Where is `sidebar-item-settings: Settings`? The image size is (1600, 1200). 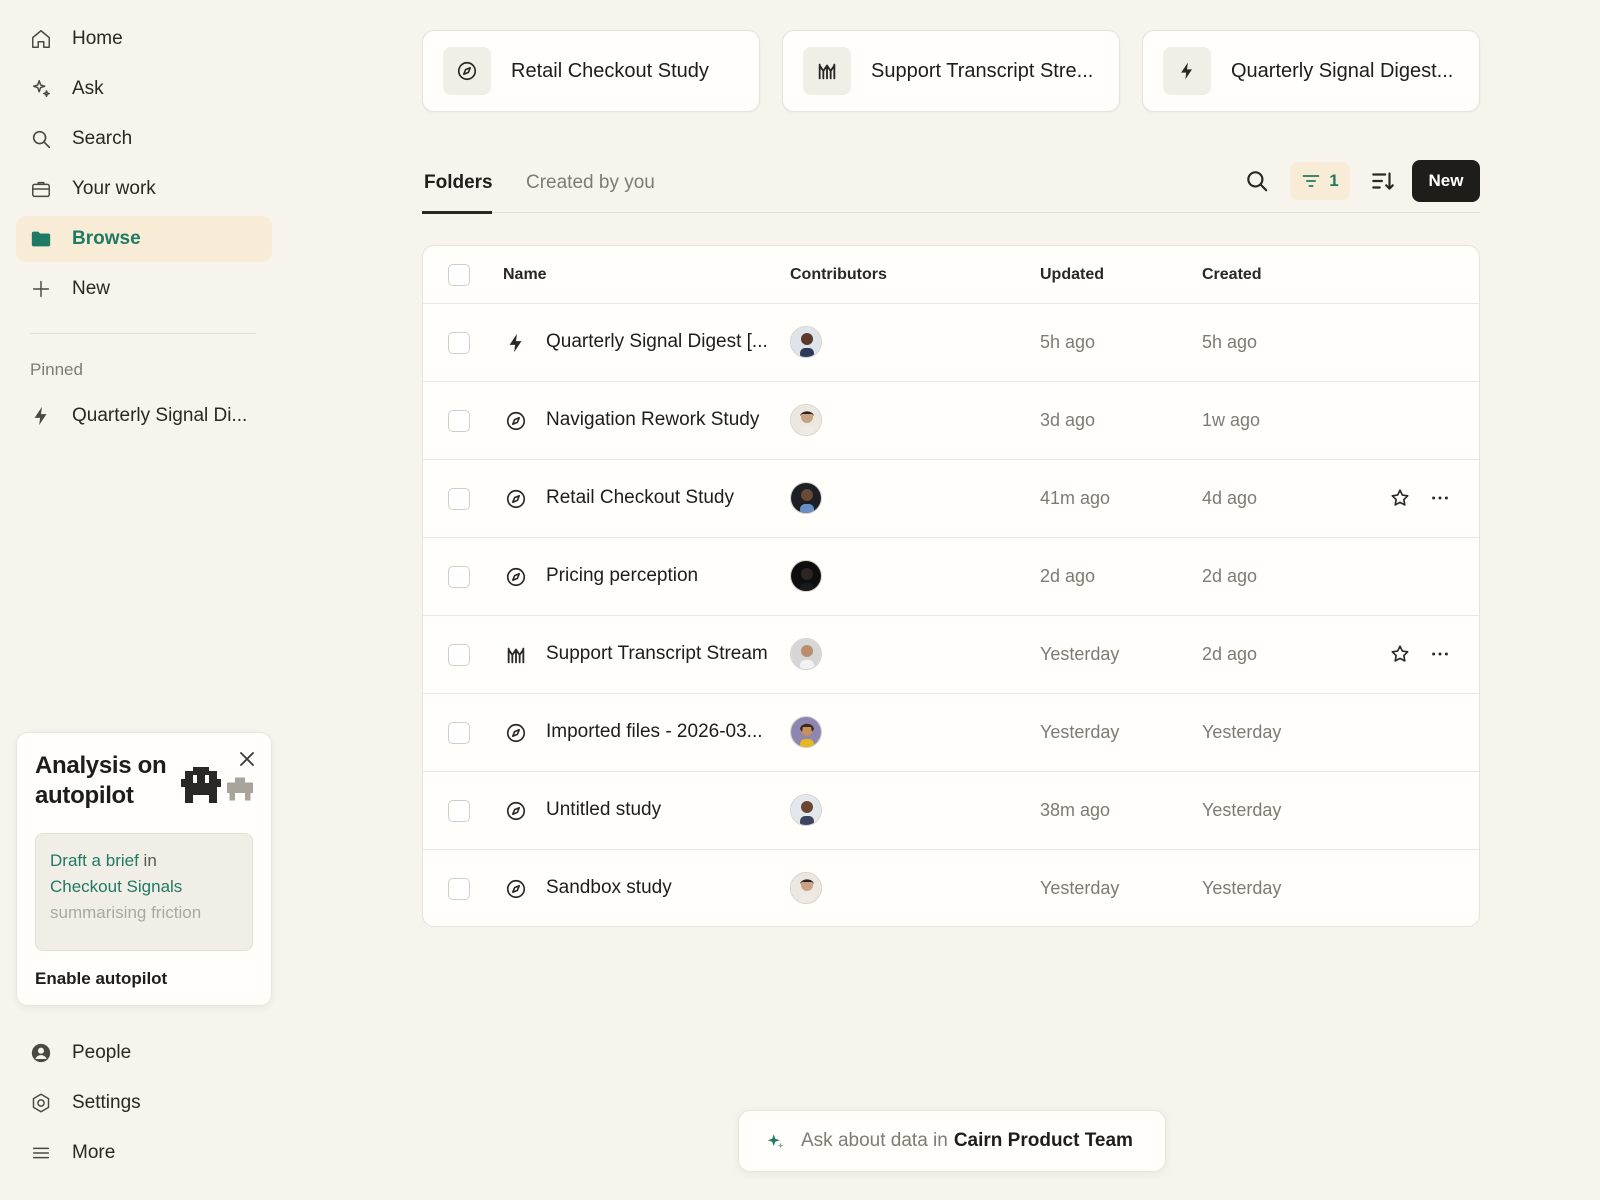 sidebar-item-settings: Settings is located at coordinates (144, 1103).